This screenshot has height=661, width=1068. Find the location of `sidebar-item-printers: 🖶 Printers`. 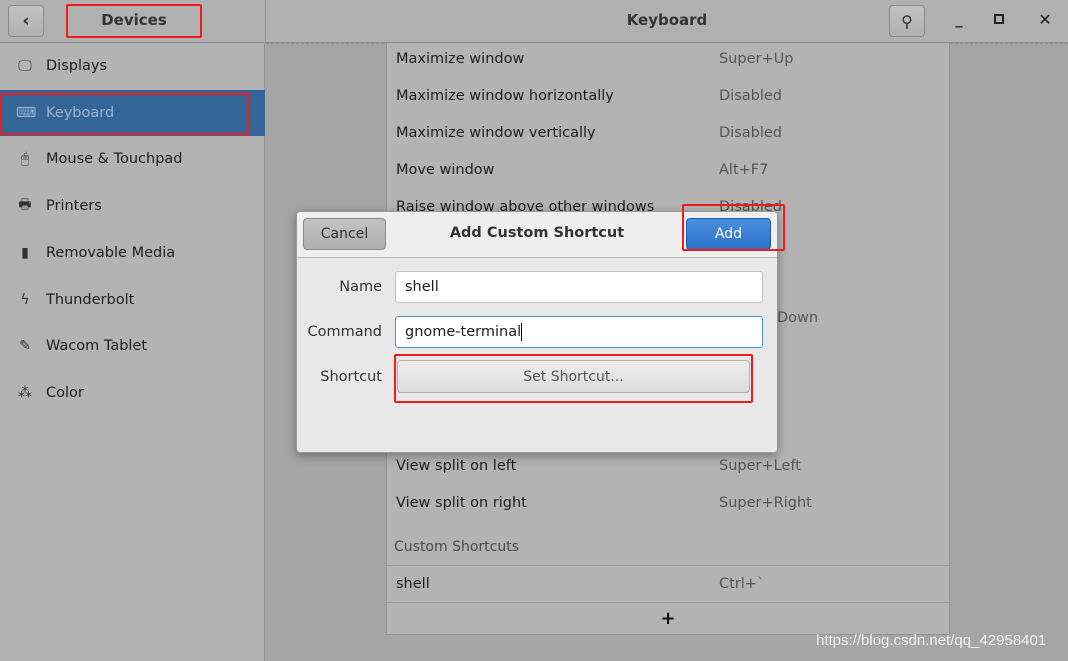

sidebar-item-printers: 🖶 Printers is located at coordinates (132, 206).